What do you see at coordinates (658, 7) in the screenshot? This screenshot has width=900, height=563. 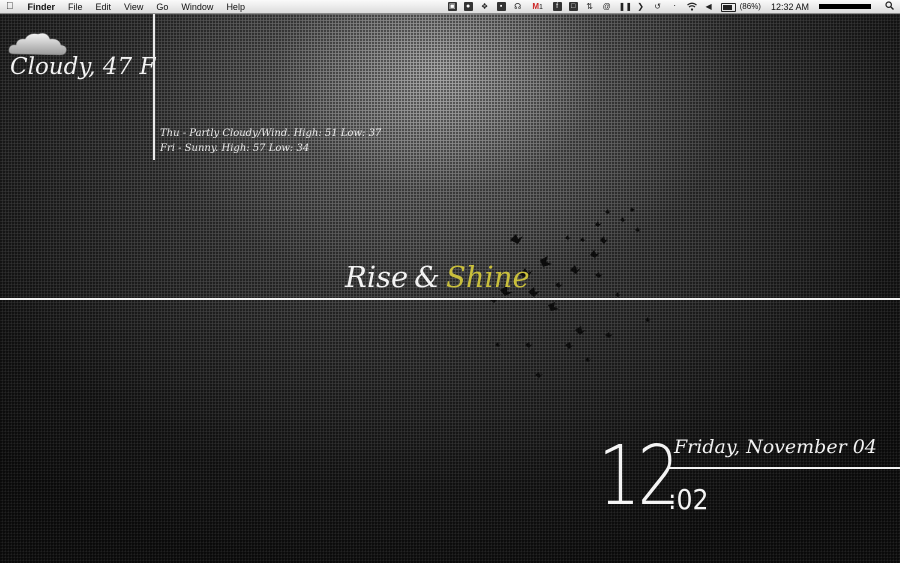 I see `time-machine-icon: ↺` at bounding box center [658, 7].